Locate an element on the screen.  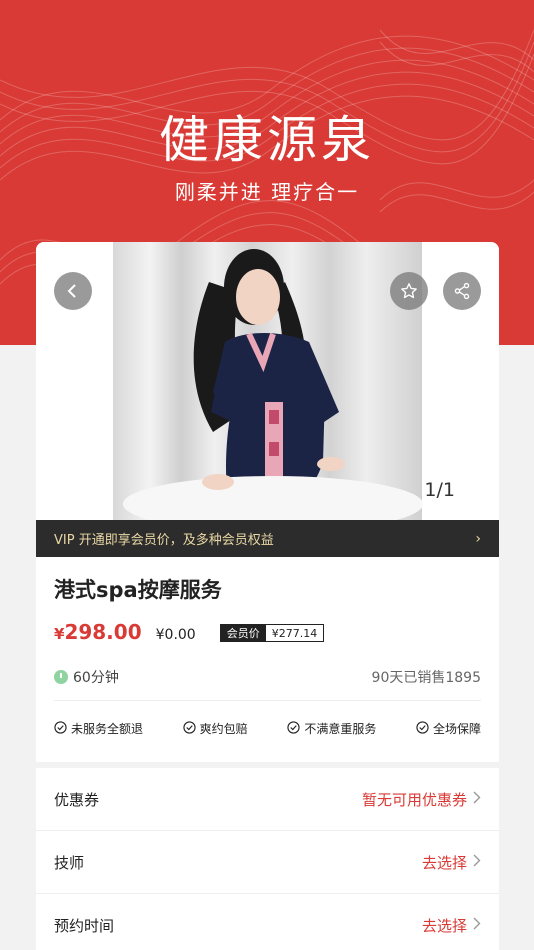
guarantee-item: 不满意重服务 is located at coordinates (331, 728).